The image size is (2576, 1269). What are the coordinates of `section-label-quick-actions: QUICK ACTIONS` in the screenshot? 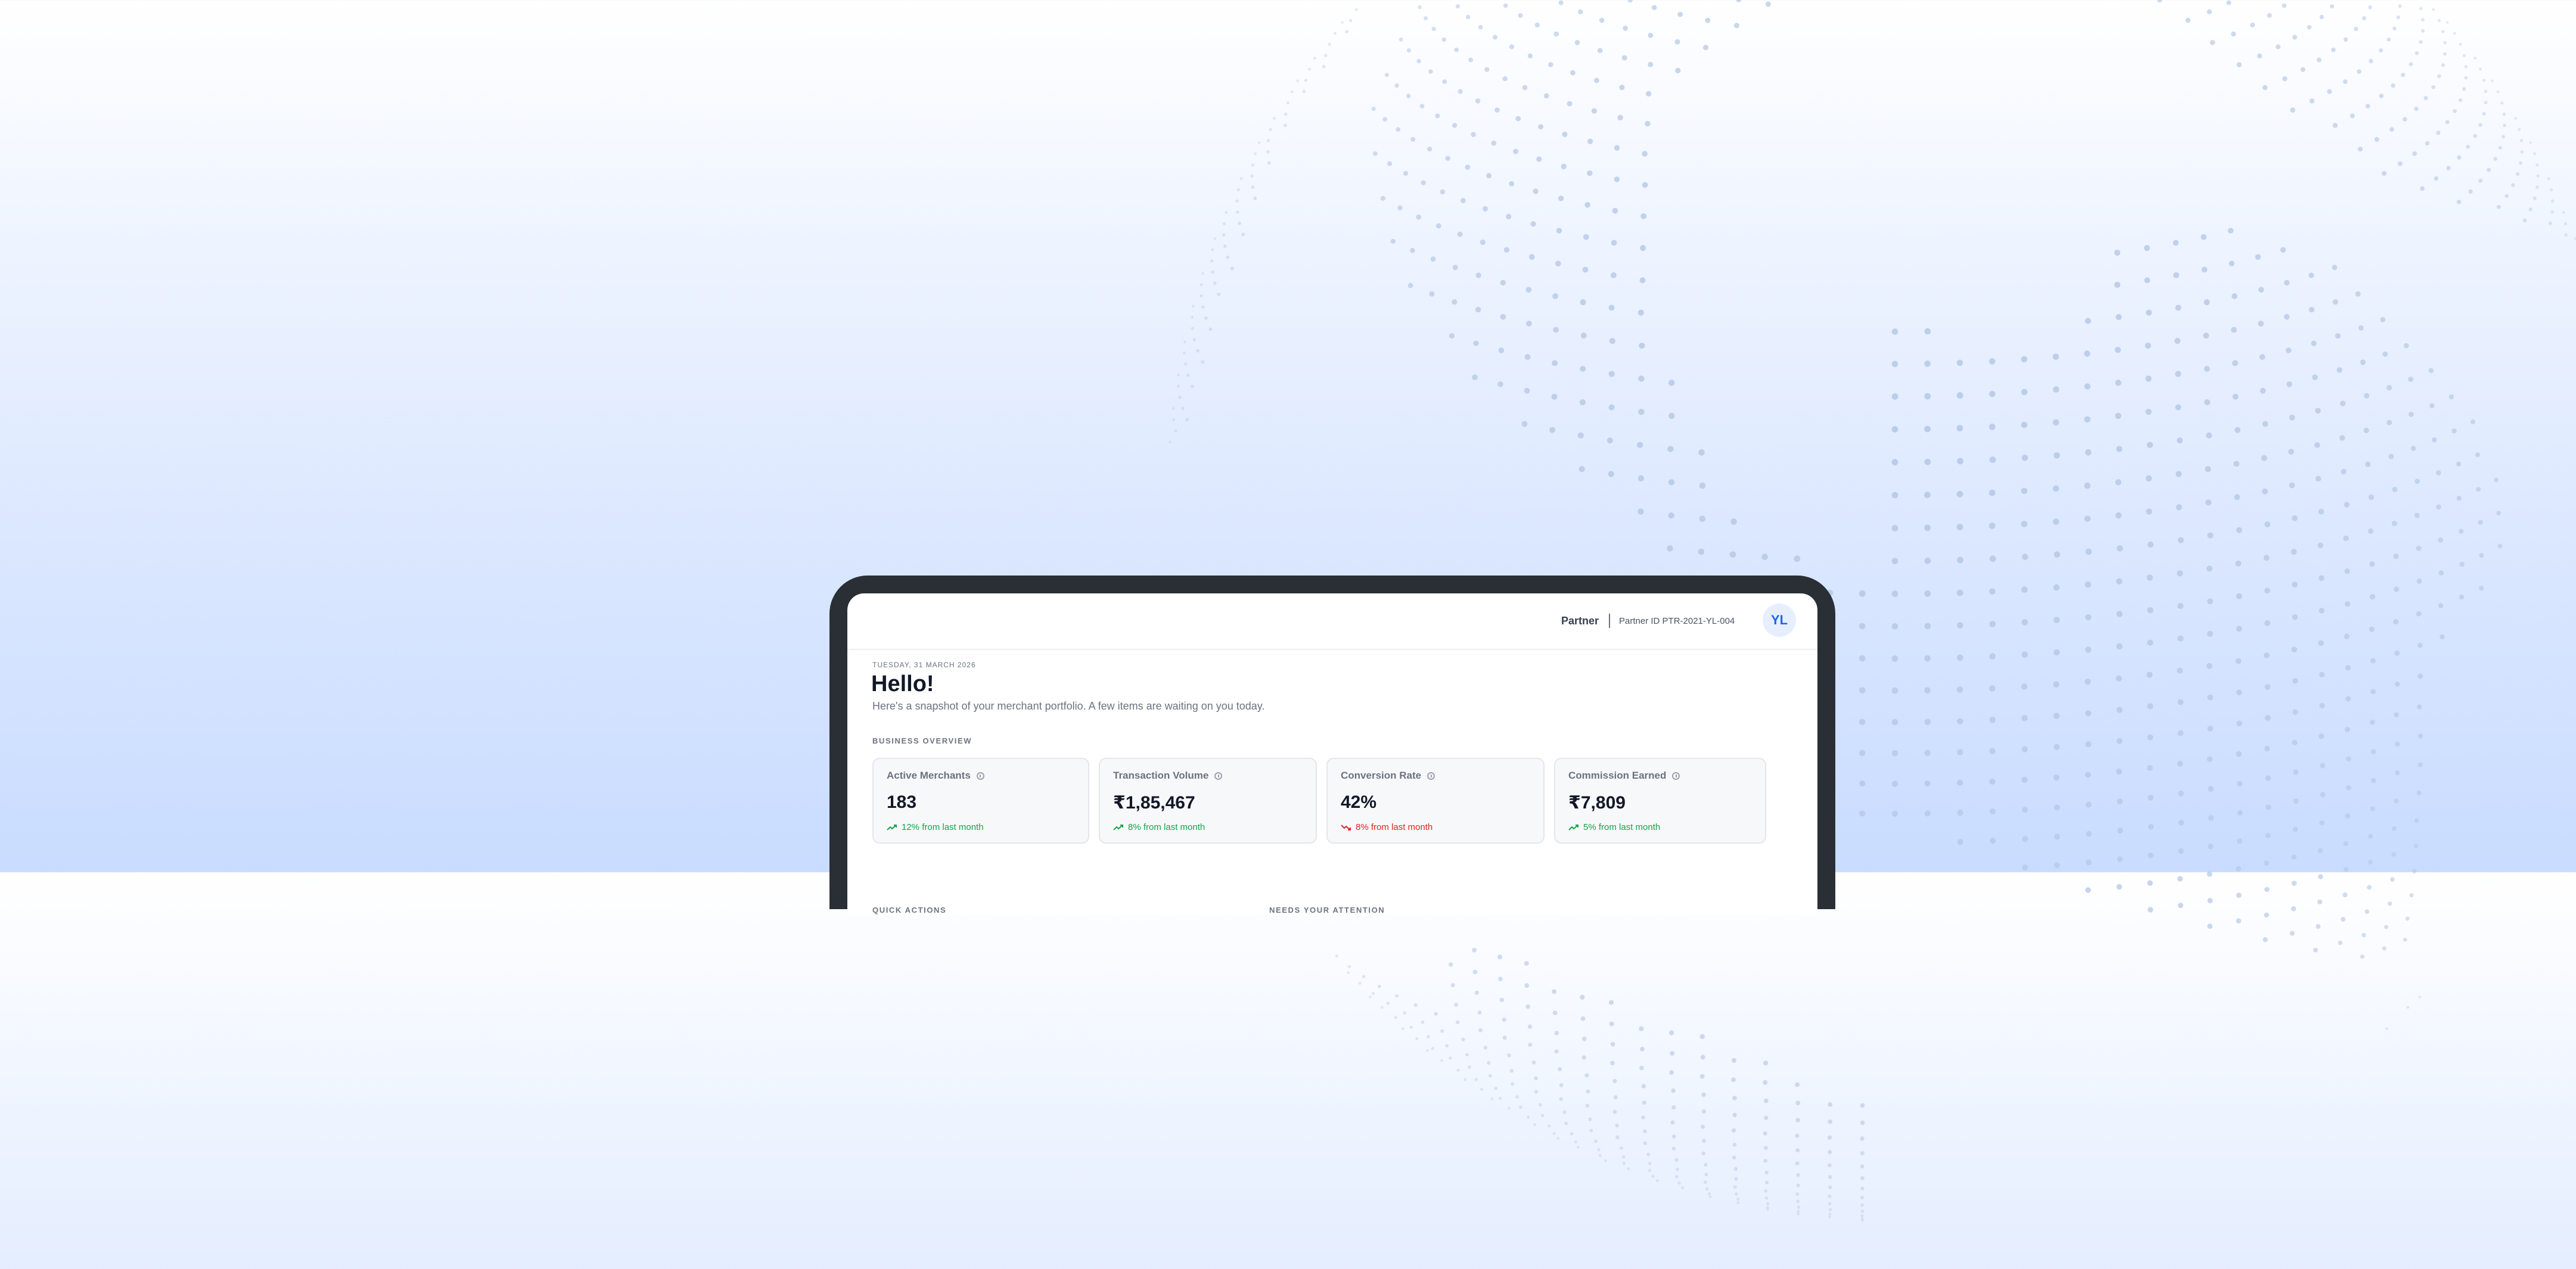 It's located at (909, 910).